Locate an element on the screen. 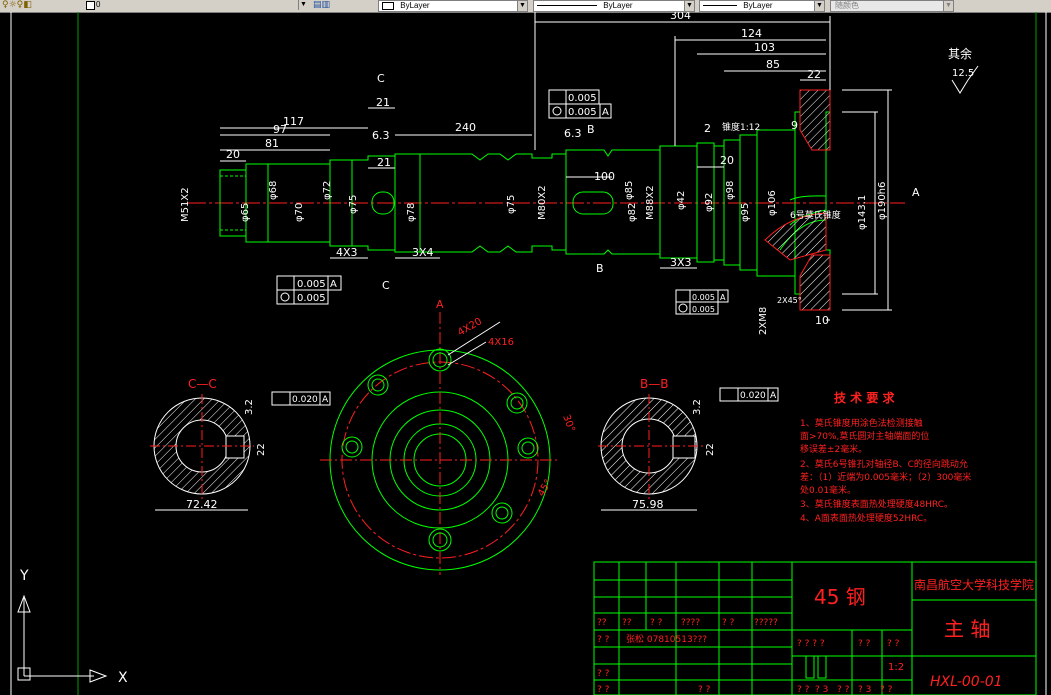  layer-state-icons: ♀☼♀◧ is located at coordinates (17, 5).